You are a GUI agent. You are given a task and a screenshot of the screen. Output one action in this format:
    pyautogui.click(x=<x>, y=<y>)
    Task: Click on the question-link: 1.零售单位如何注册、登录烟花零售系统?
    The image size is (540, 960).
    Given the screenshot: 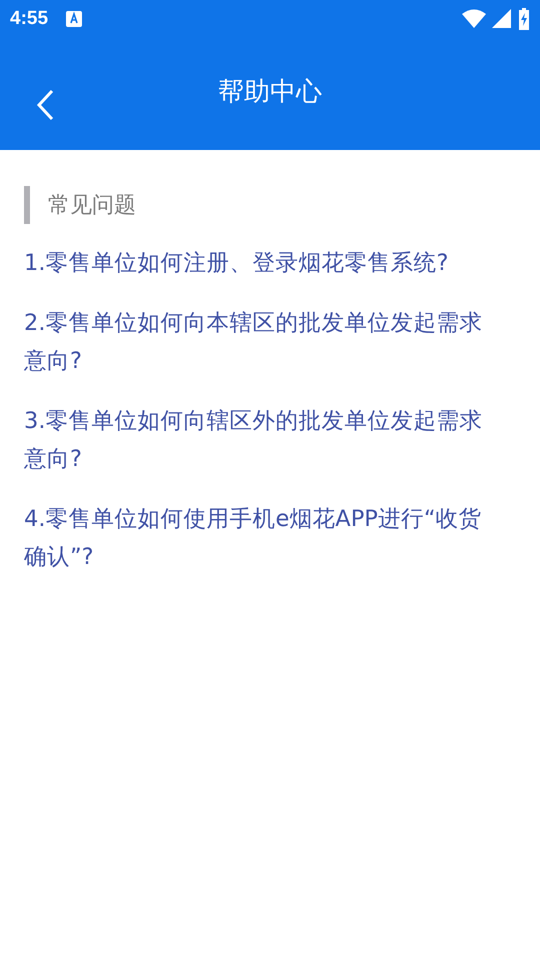 What is the action you would take?
    pyautogui.click(x=270, y=263)
    